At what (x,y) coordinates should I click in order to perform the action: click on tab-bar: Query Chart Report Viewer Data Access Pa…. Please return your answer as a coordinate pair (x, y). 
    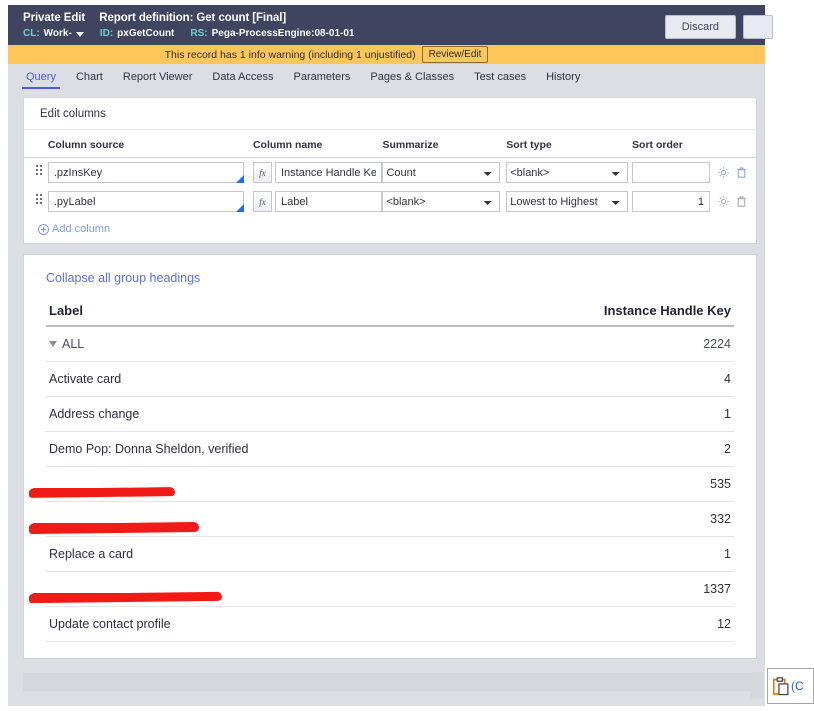
    Looking at the image, I should click on (386, 76).